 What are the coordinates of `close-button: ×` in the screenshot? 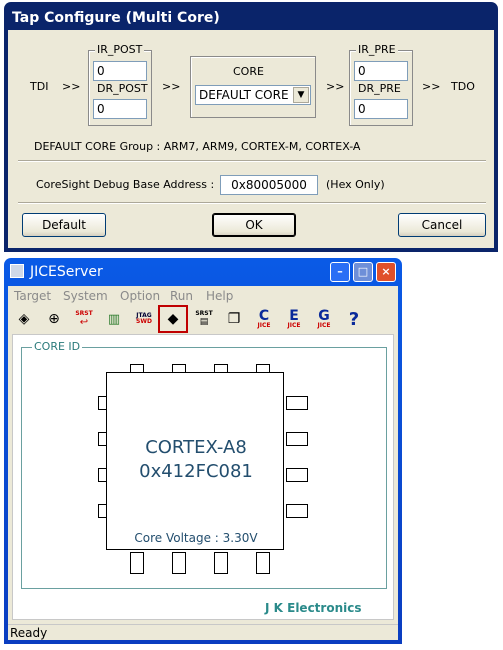 It's located at (386, 272).